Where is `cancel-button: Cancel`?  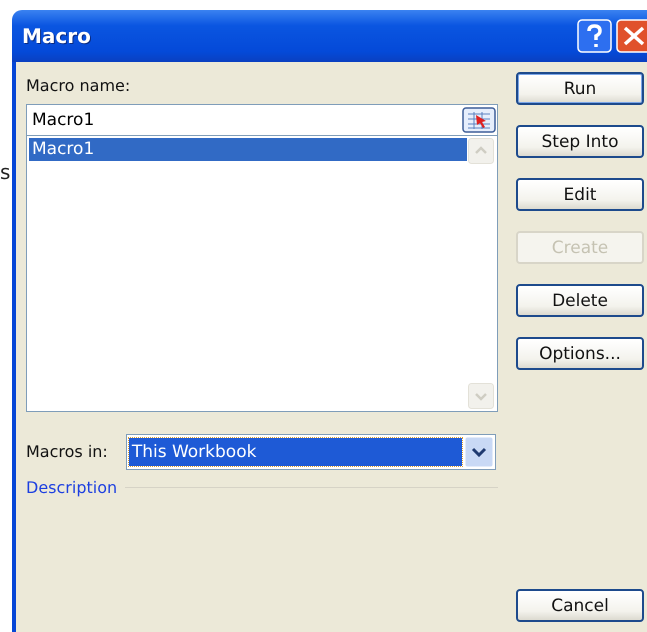
cancel-button: Cancel is located at coordinates (580, 605).